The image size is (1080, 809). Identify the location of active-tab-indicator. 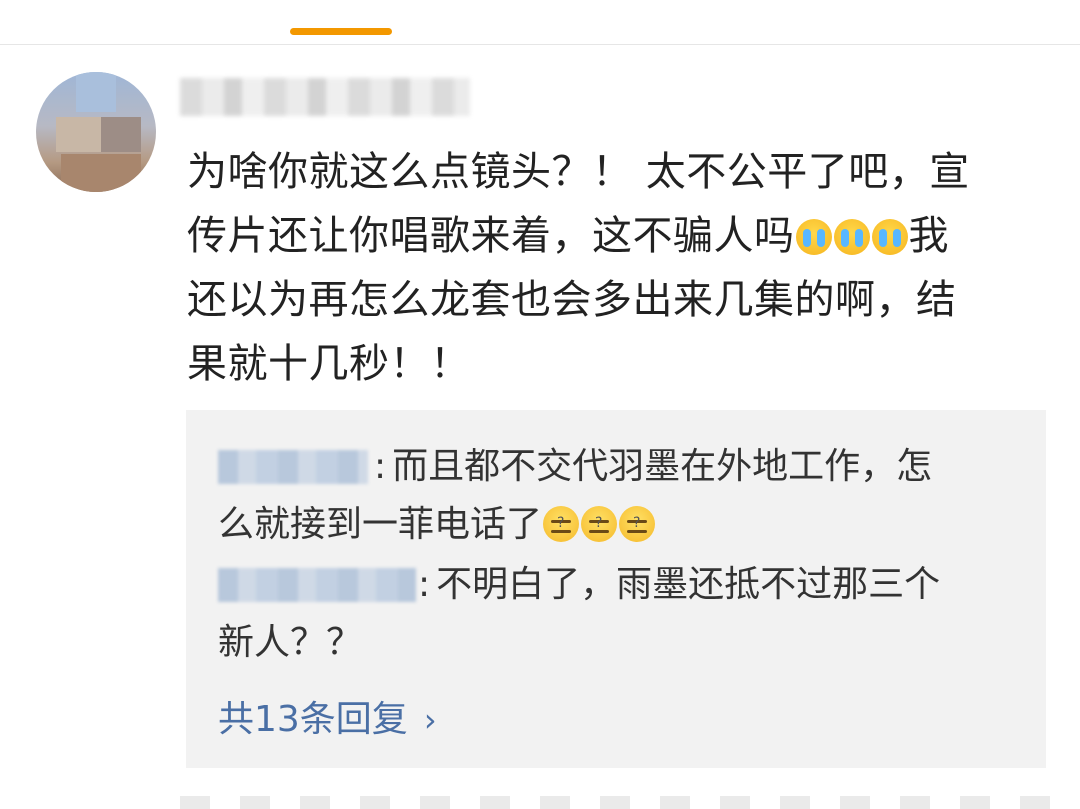
(341, 31).